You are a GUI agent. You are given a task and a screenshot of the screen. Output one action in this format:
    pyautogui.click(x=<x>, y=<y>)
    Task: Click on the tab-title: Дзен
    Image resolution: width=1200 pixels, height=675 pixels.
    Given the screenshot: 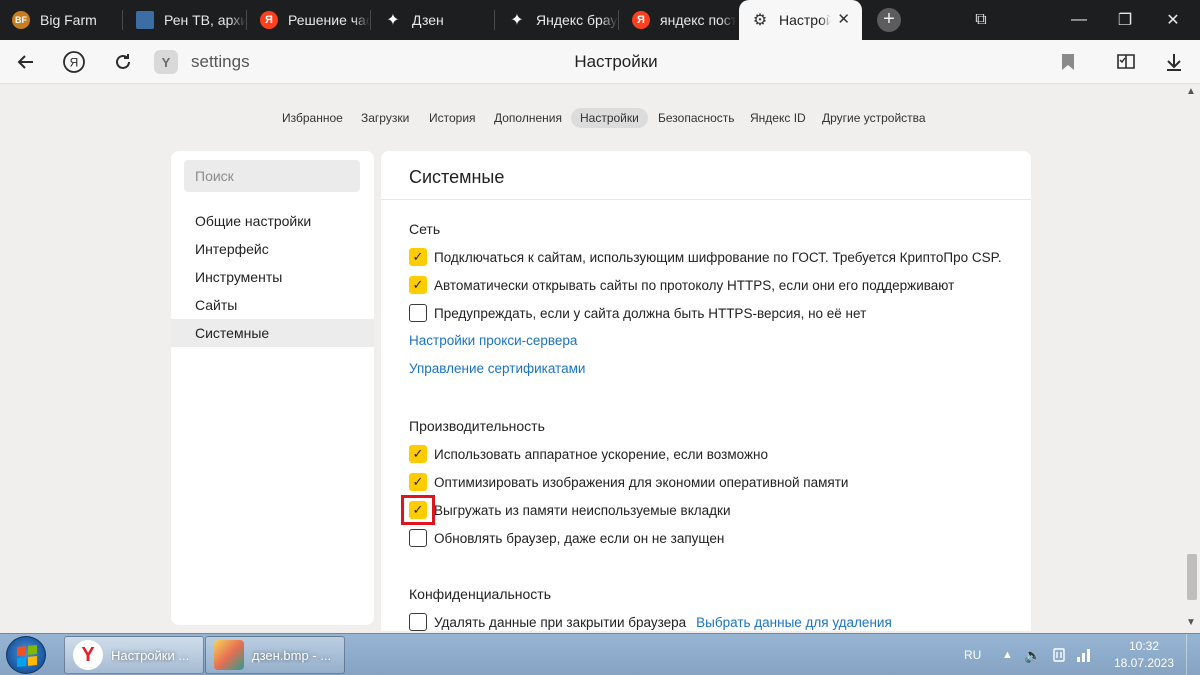 What is the action you would take?
    pyautogui.click(x=428, y=20)
    